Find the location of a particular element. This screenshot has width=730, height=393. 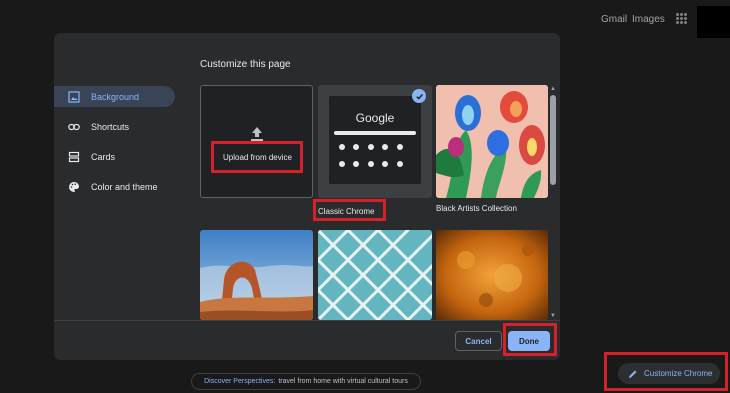

discover-highlight-text: Discover Perspectives: is located at coordinates (240, 381).